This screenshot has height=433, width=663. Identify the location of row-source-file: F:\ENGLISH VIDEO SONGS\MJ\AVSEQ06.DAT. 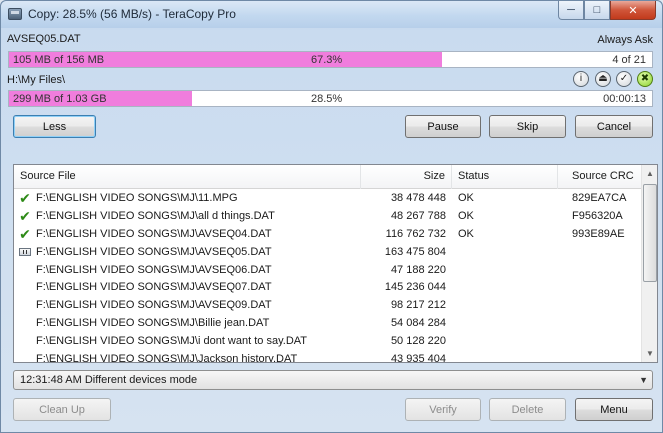
(187, 271).